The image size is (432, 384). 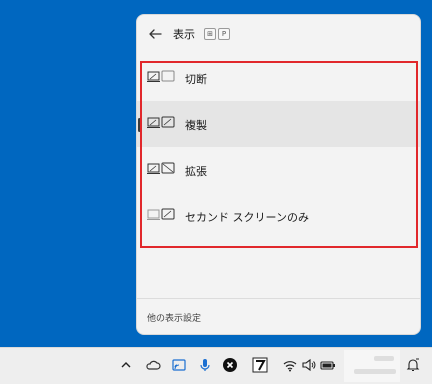 I want to click on taskbar, so click(x=216, y=365).